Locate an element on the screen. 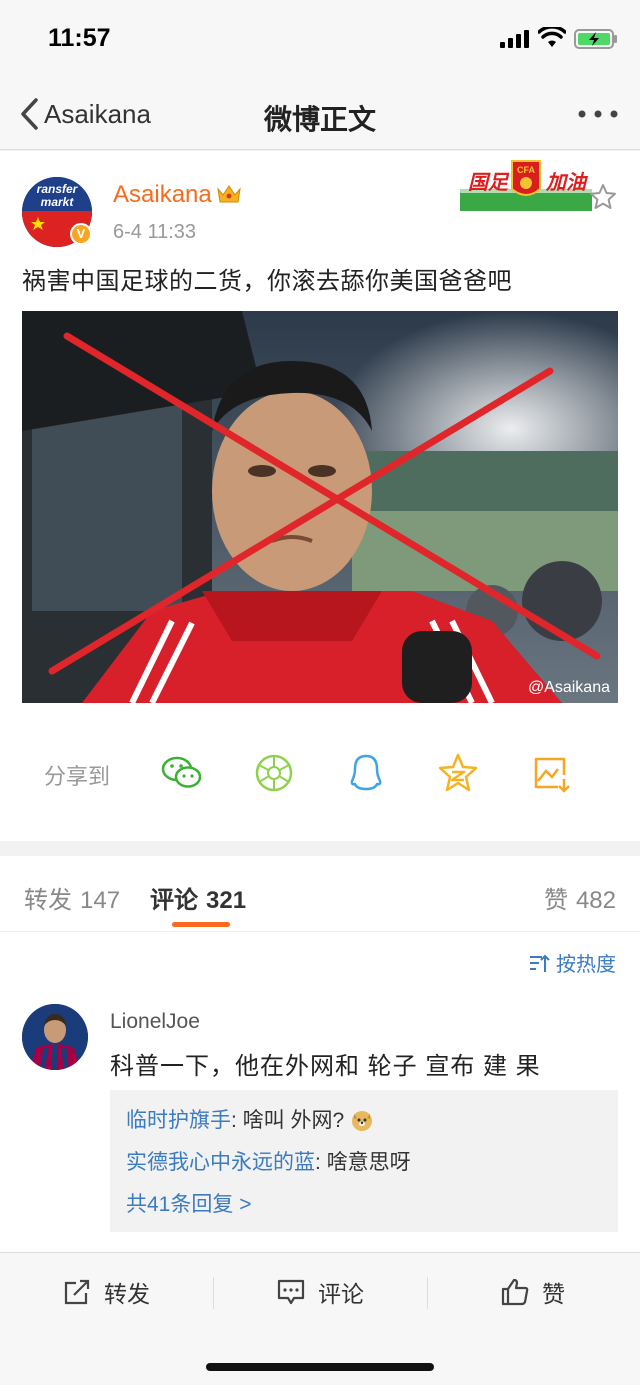 Image resolution: width=640 pixels, height=1385 pixels. image-watermark: @Asaikana is located at coordinates (568, 687).